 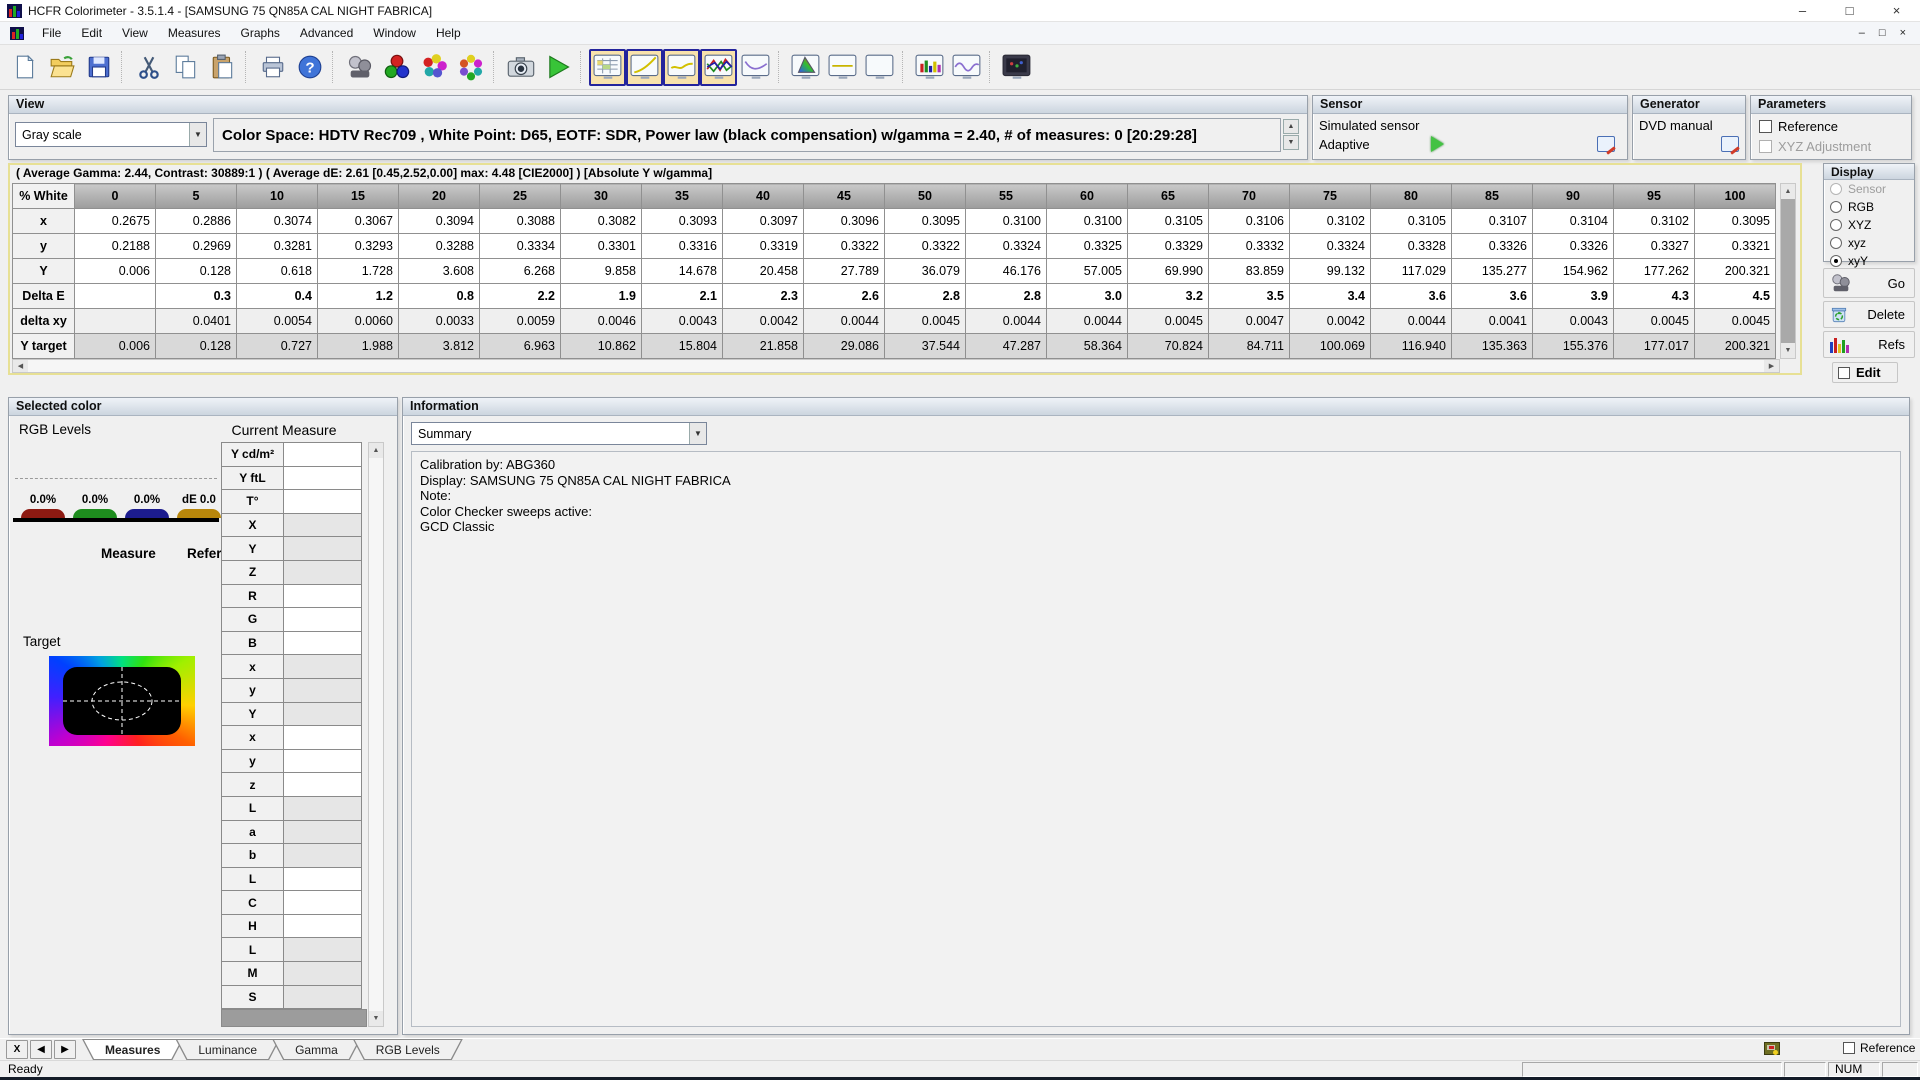 What do you see at coordinates (844, 346) in the screenshot?
I see `measure-cell: 29.086` at bounding box center [844, 346].